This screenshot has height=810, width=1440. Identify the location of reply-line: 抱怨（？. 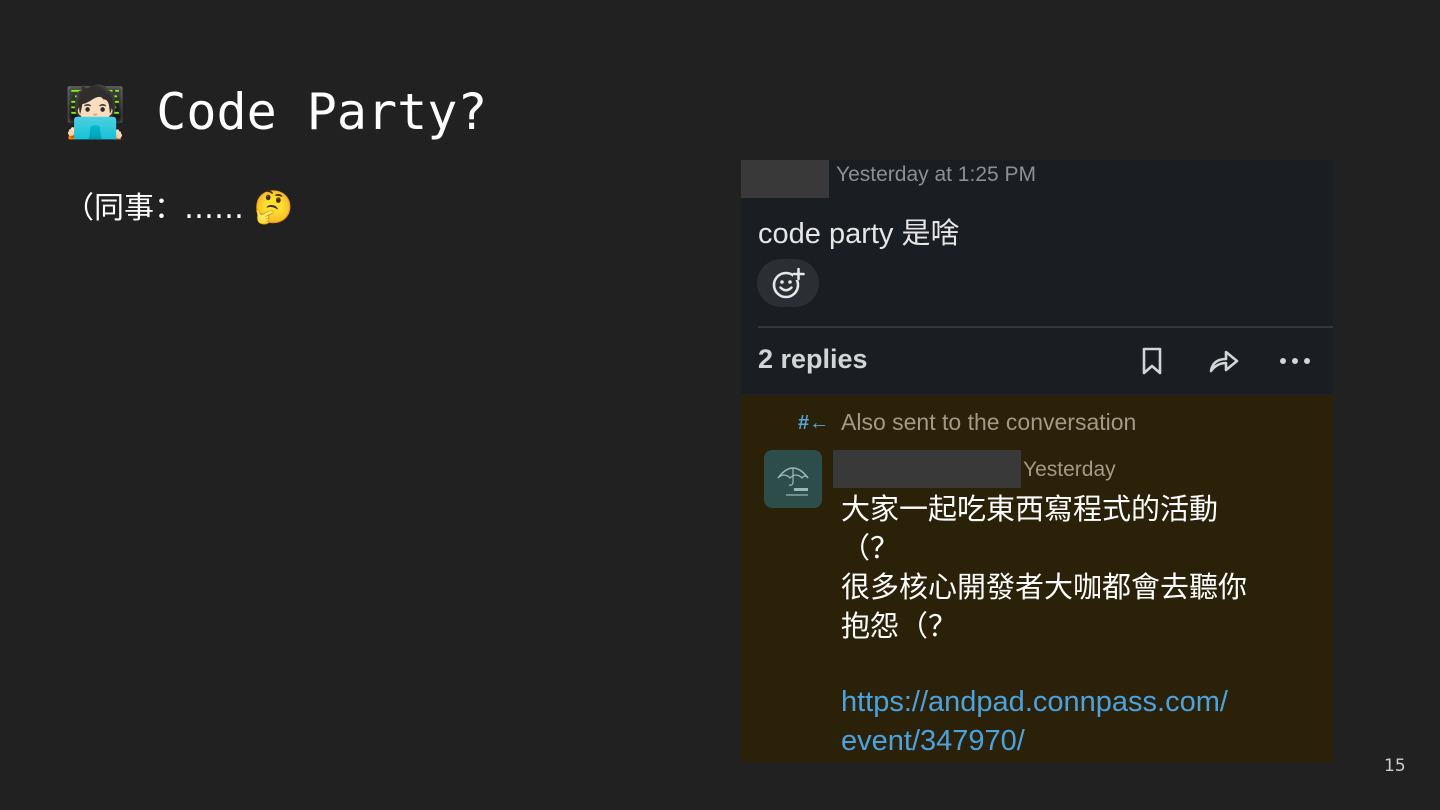
(899, 627).